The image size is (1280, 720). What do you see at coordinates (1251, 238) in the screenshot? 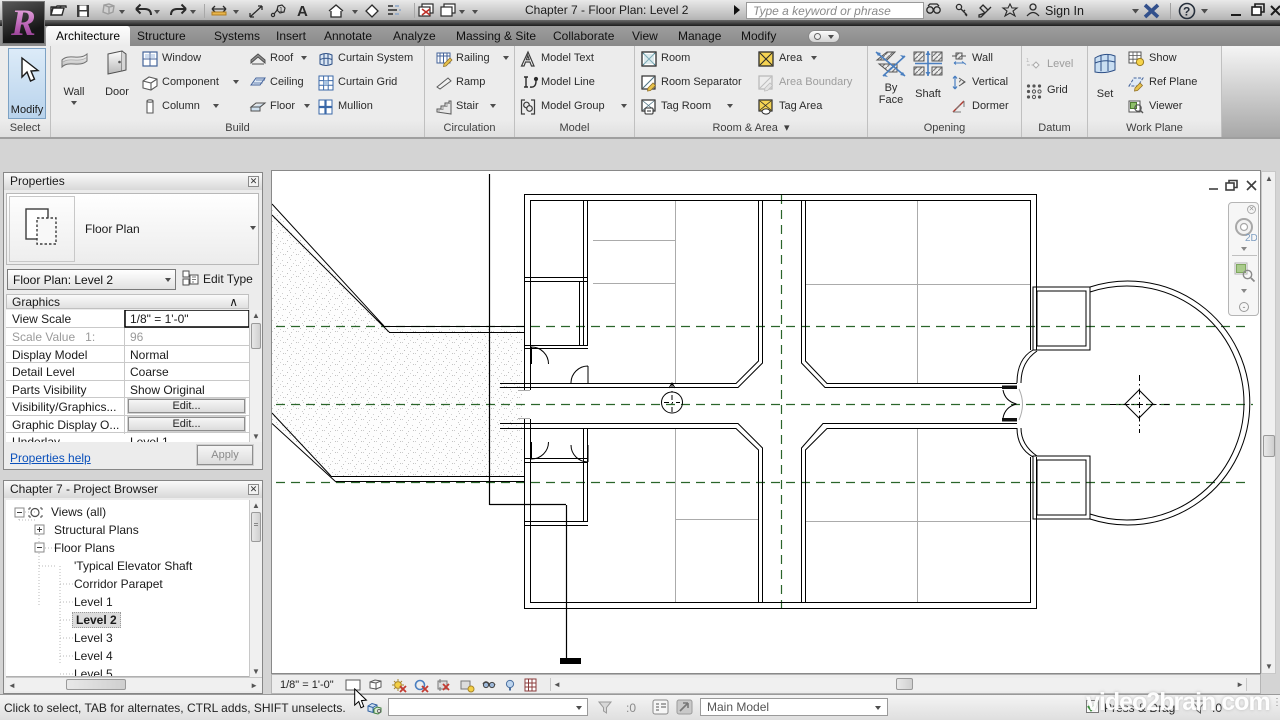
I see `svg-text: 2D` at bounding box center [1251, 238].